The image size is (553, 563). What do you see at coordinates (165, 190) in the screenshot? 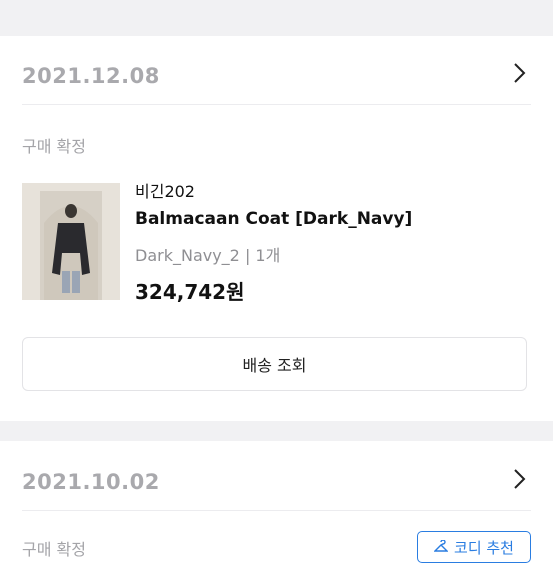
I see `brand-name: 비긴202` at bounding box center [165, 190].